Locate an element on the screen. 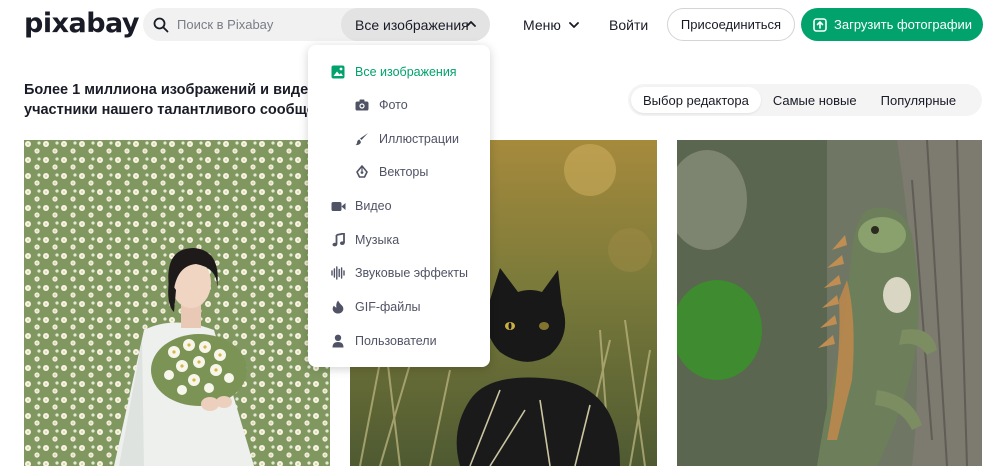  video-icon is located at coordinates (338, 206).